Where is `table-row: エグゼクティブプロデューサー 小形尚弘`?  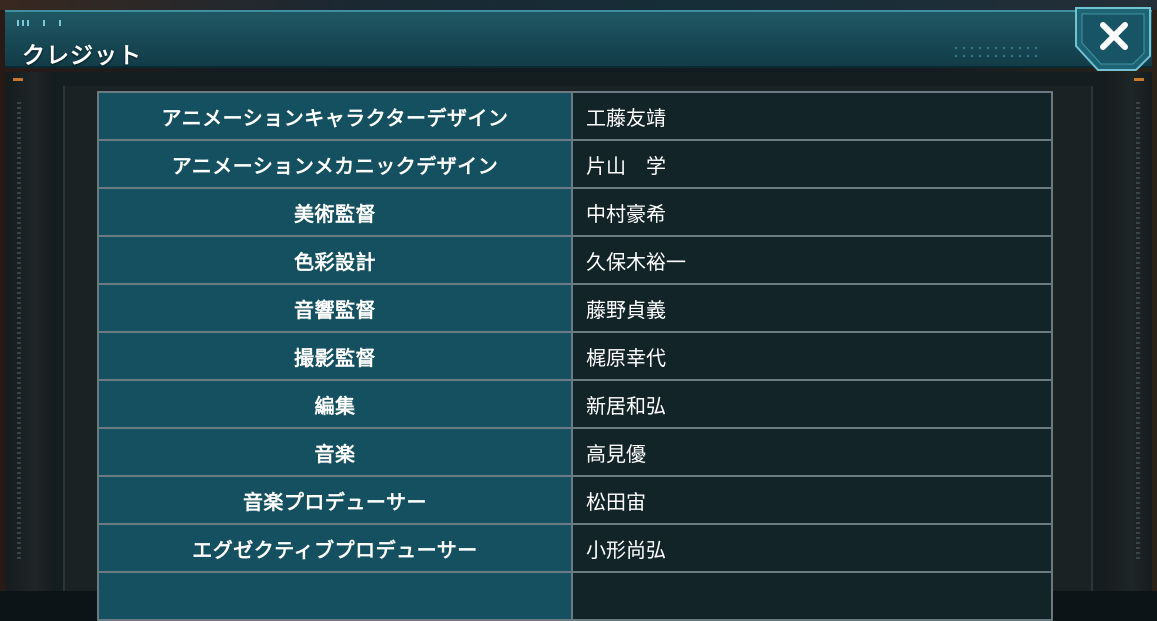 table-row: エグゼクティブプロデューサー 小形尚弘 is located at coordinates (575, 549).